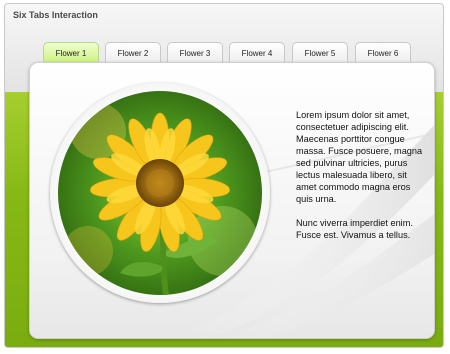  Describe the element at coordinates (257, 53) in the screenshot. I see `tab-flower-4: Flower 4` at that location.